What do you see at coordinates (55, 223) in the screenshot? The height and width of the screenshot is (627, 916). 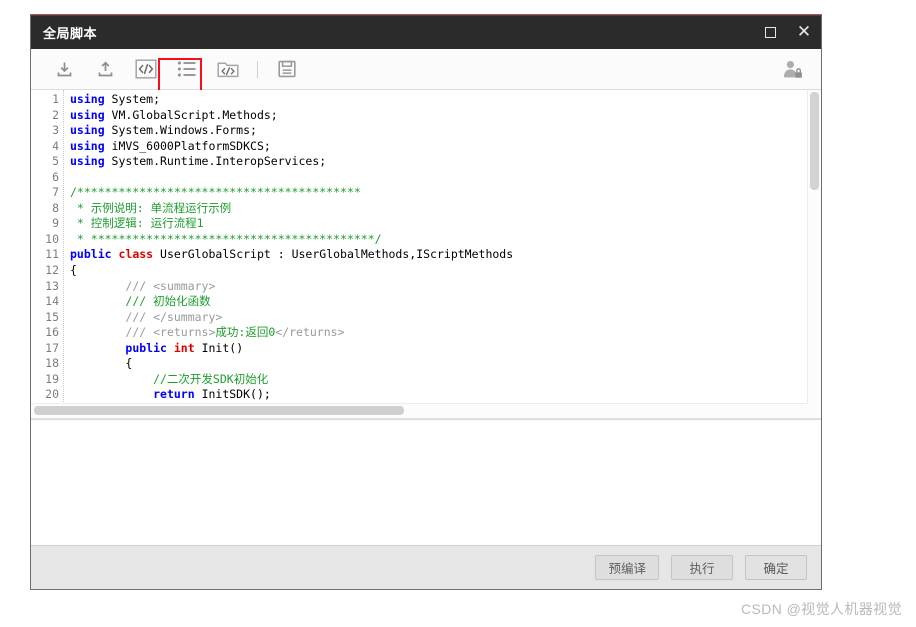 I see `line-number: 9` at bounding box center [55, 223].